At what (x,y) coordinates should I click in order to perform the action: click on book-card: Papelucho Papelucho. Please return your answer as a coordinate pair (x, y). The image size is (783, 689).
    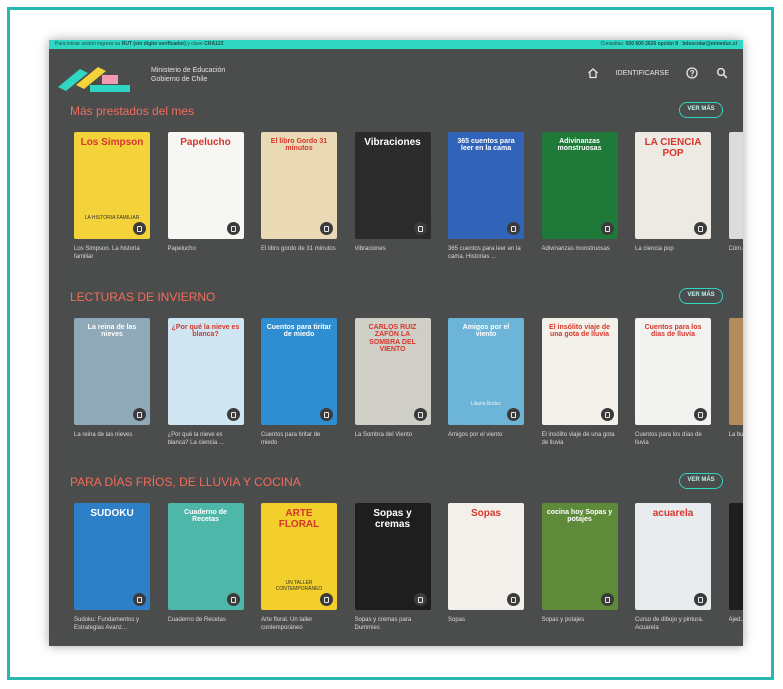
    Looking at the image, I should click on (206, 196).